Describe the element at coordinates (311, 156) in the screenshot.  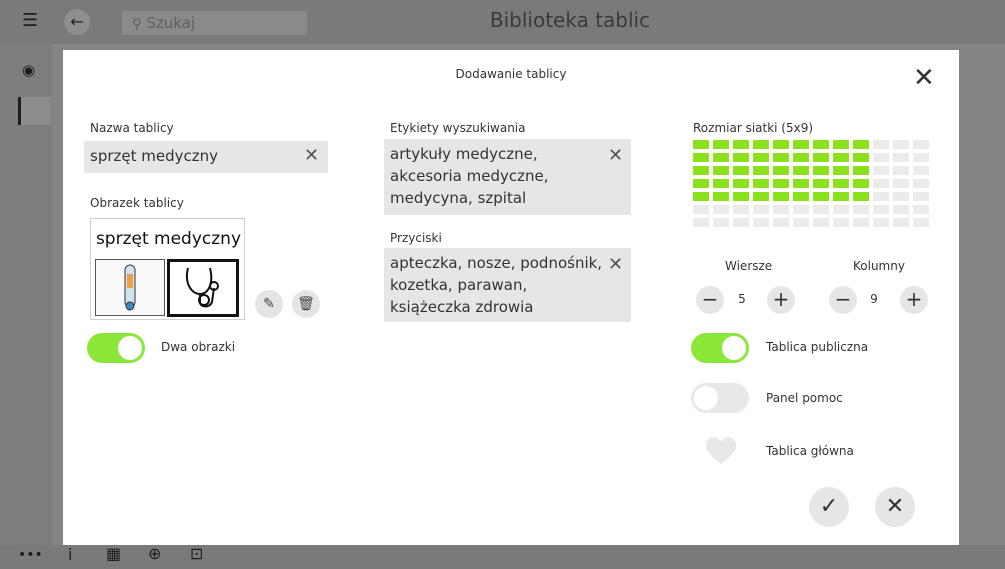
I see `clear-name-icon: ✕` at that location.